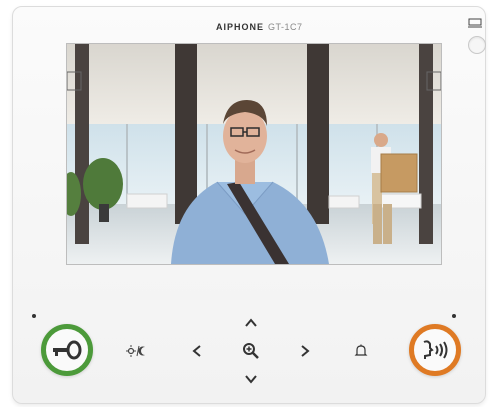 This screenshot has width=490, height=407. Describe the element at coordinates (240, 27) in the screenshot. I see `brand-name: AIPHONE` at that location.